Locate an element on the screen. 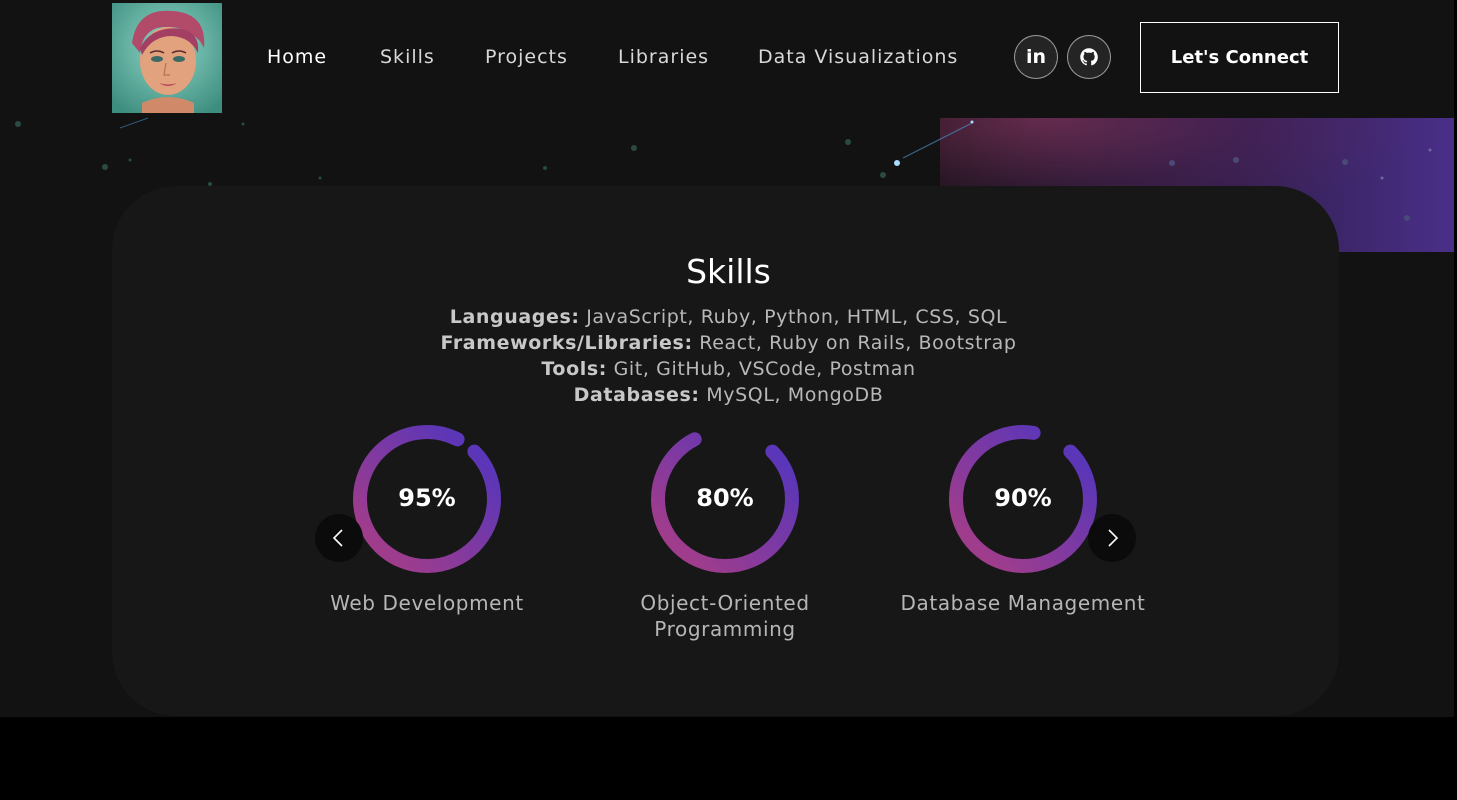 This screenshot has width=1457, height=800. nav-libraries: Libraries is located at coordinates (663, 57).